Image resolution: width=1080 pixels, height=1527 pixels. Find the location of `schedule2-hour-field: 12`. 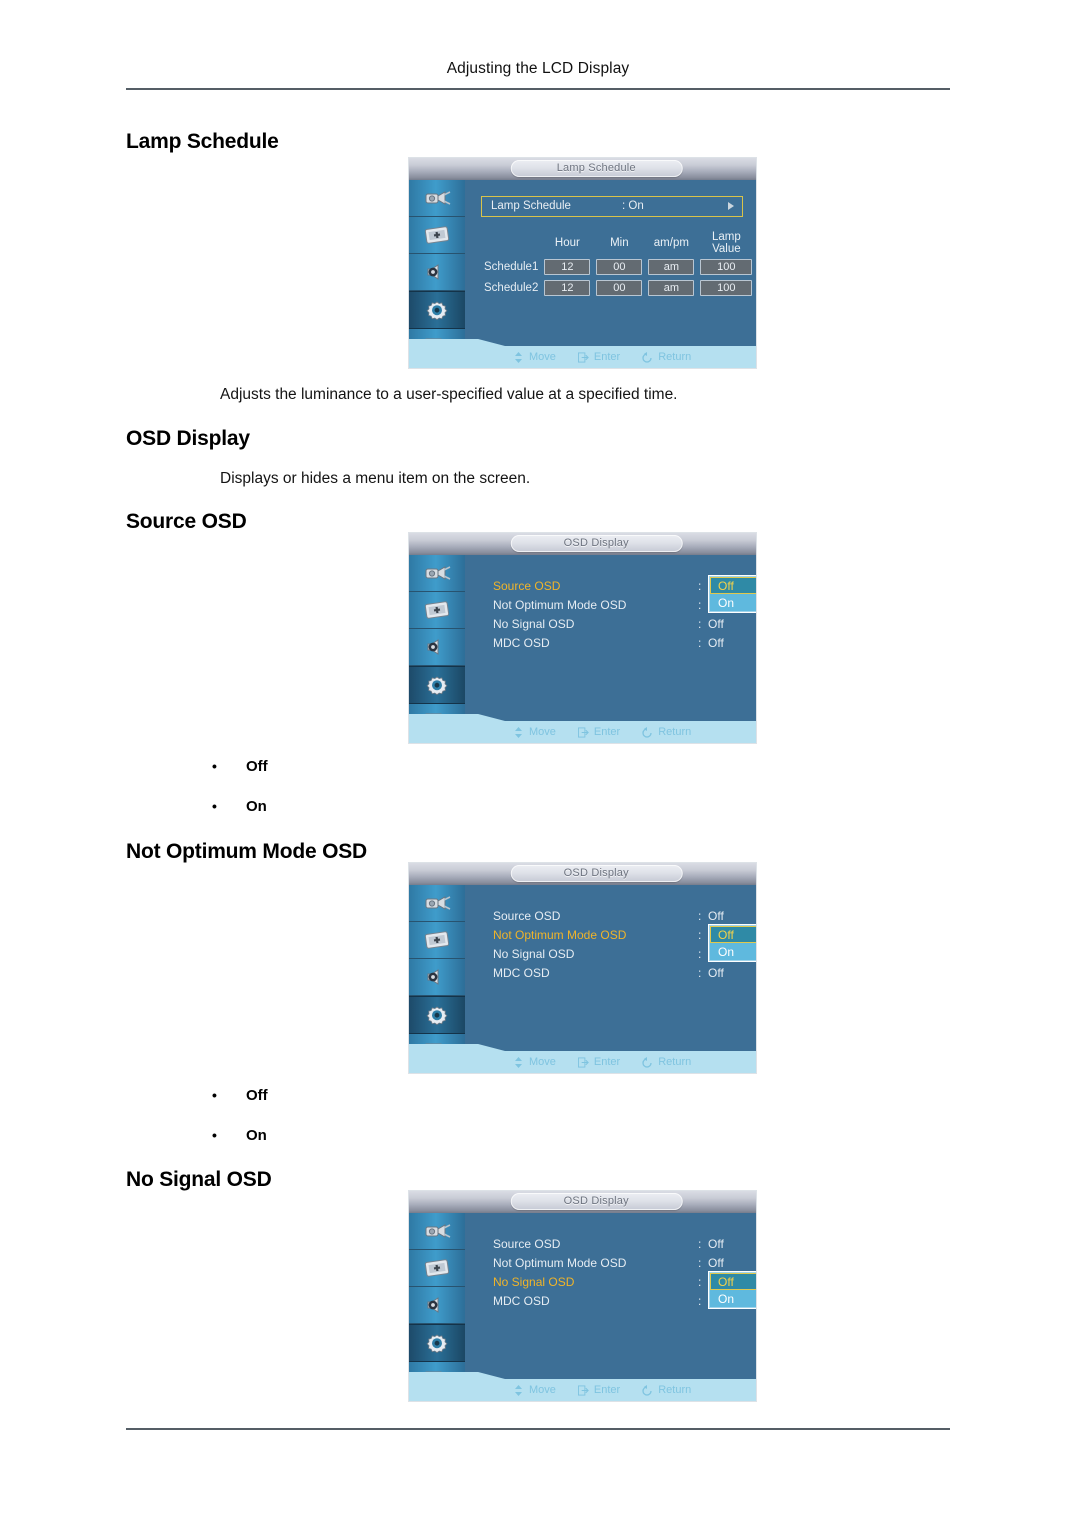

schedule2-hour-field: 12 is located at coordinates (567, 288).